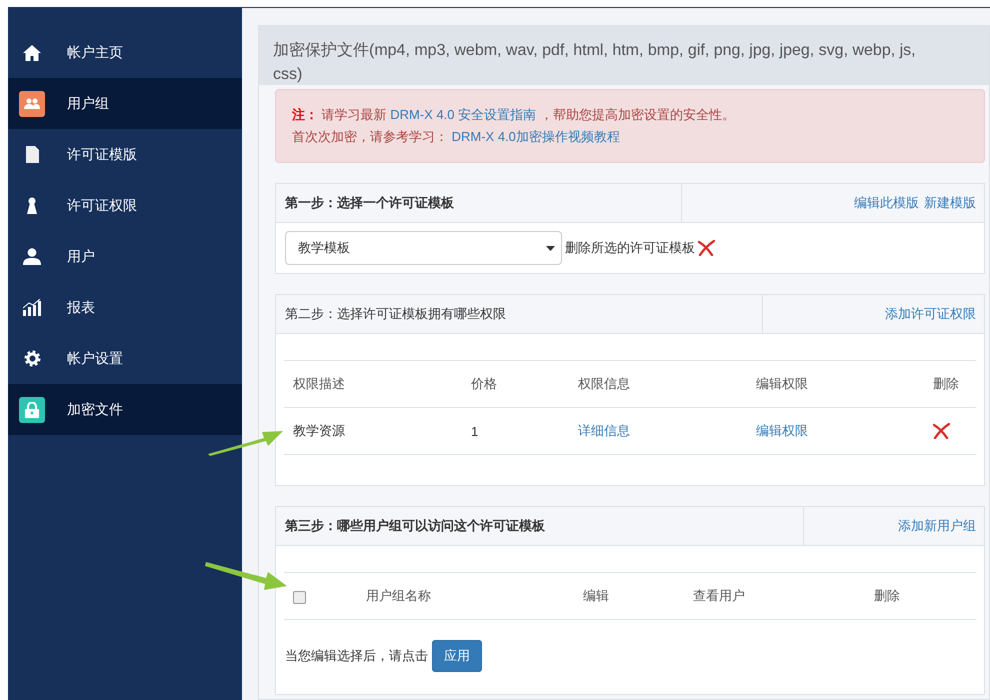  Describe the element at coordinates (630, 248) in the screenshot. I see `delete-template-label: 删除所选的许可证模板` at that location.